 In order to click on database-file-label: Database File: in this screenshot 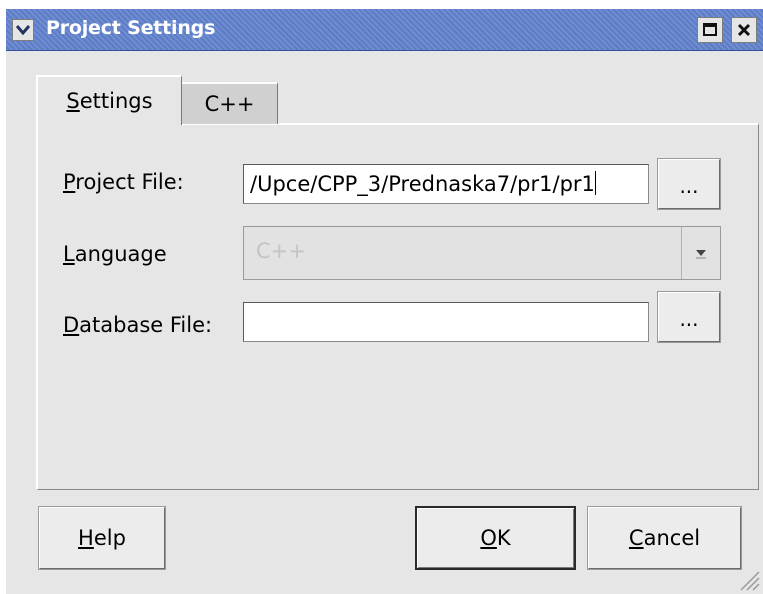, I will do `click(138, 325)`.